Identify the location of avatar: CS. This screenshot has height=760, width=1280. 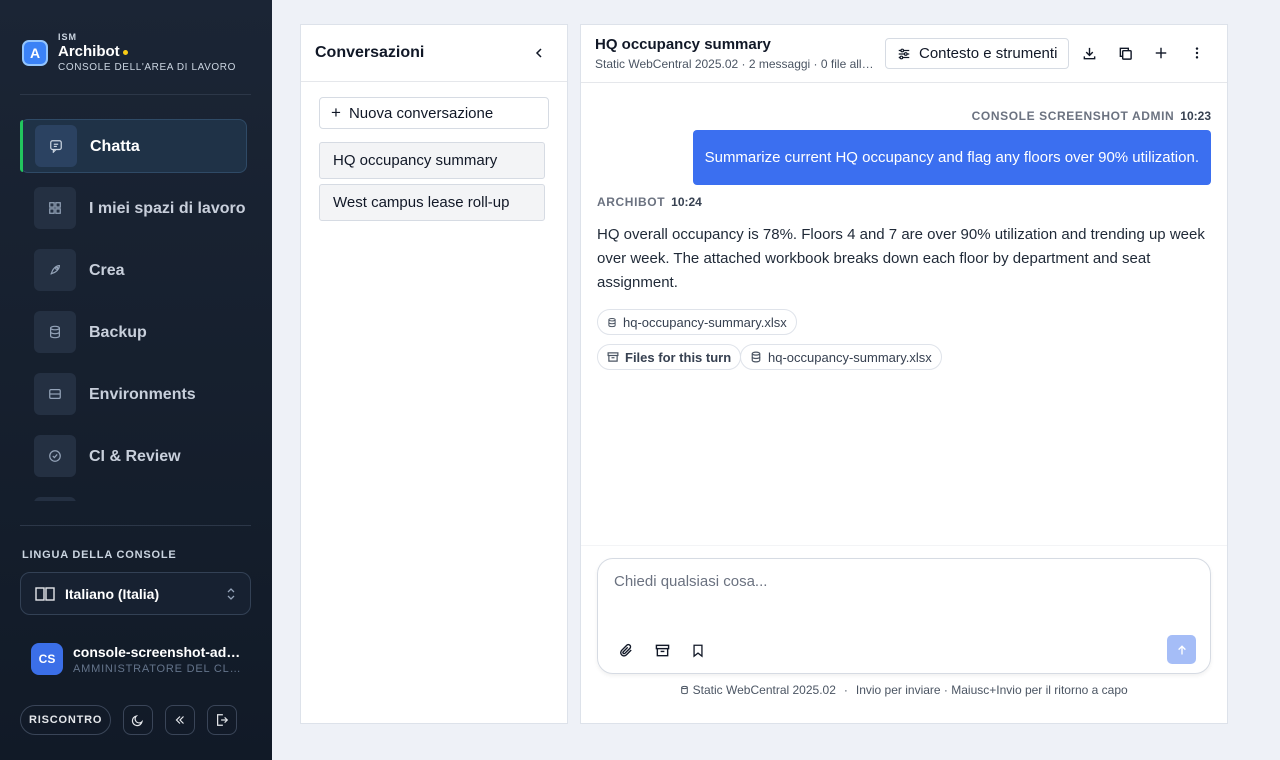
(47, 659).